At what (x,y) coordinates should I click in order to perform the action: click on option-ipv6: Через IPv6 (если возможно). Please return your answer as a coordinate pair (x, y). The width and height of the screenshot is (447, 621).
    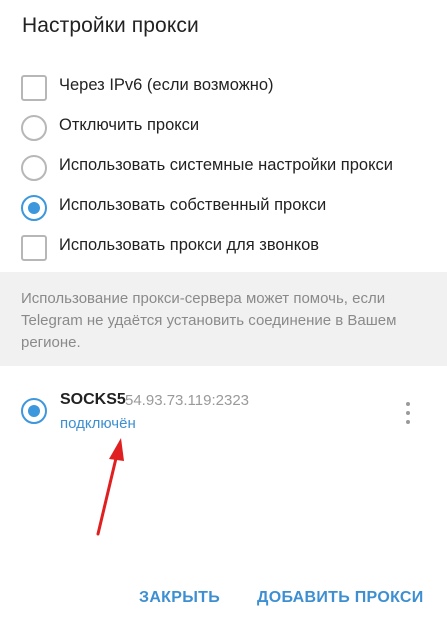
    Looking at the image, I should click on (223, 87).